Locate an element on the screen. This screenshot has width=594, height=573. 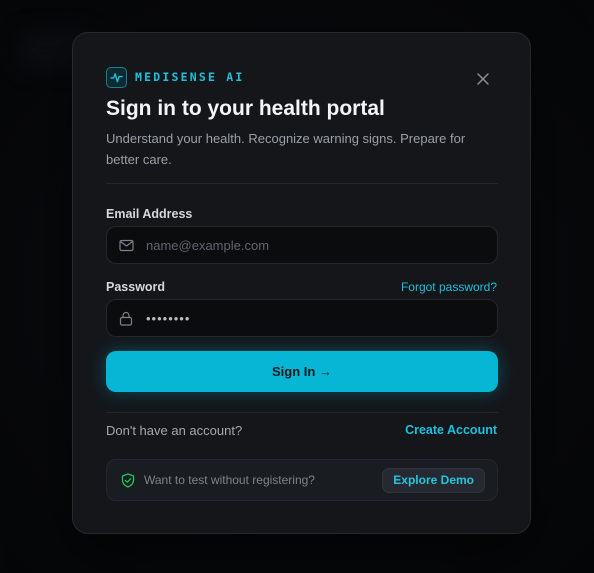
password-input: •••••••• is located at coordinates (168, 318).